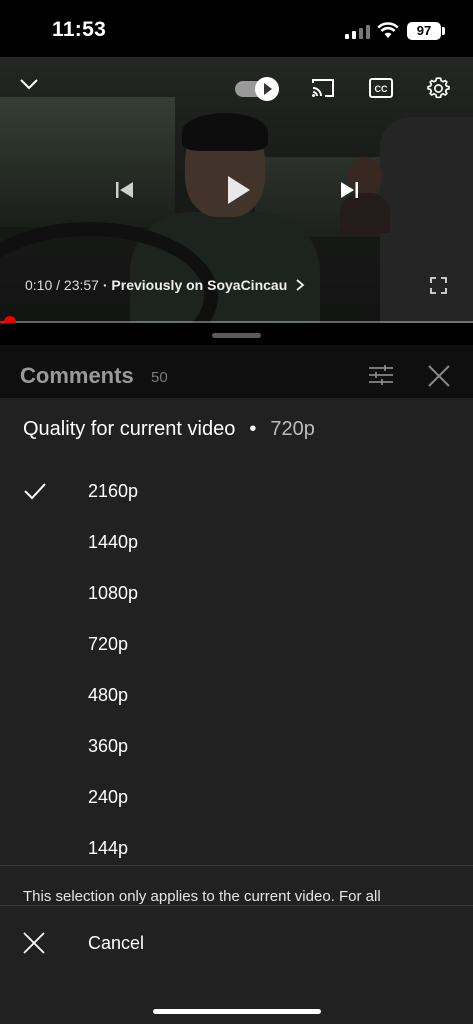 The width and height of the screenshot is (473, 1024). What do you see at coordinates (292, 429) in the screenshot?
I see `current-quality: 720p` at bounding box center [292, 429].